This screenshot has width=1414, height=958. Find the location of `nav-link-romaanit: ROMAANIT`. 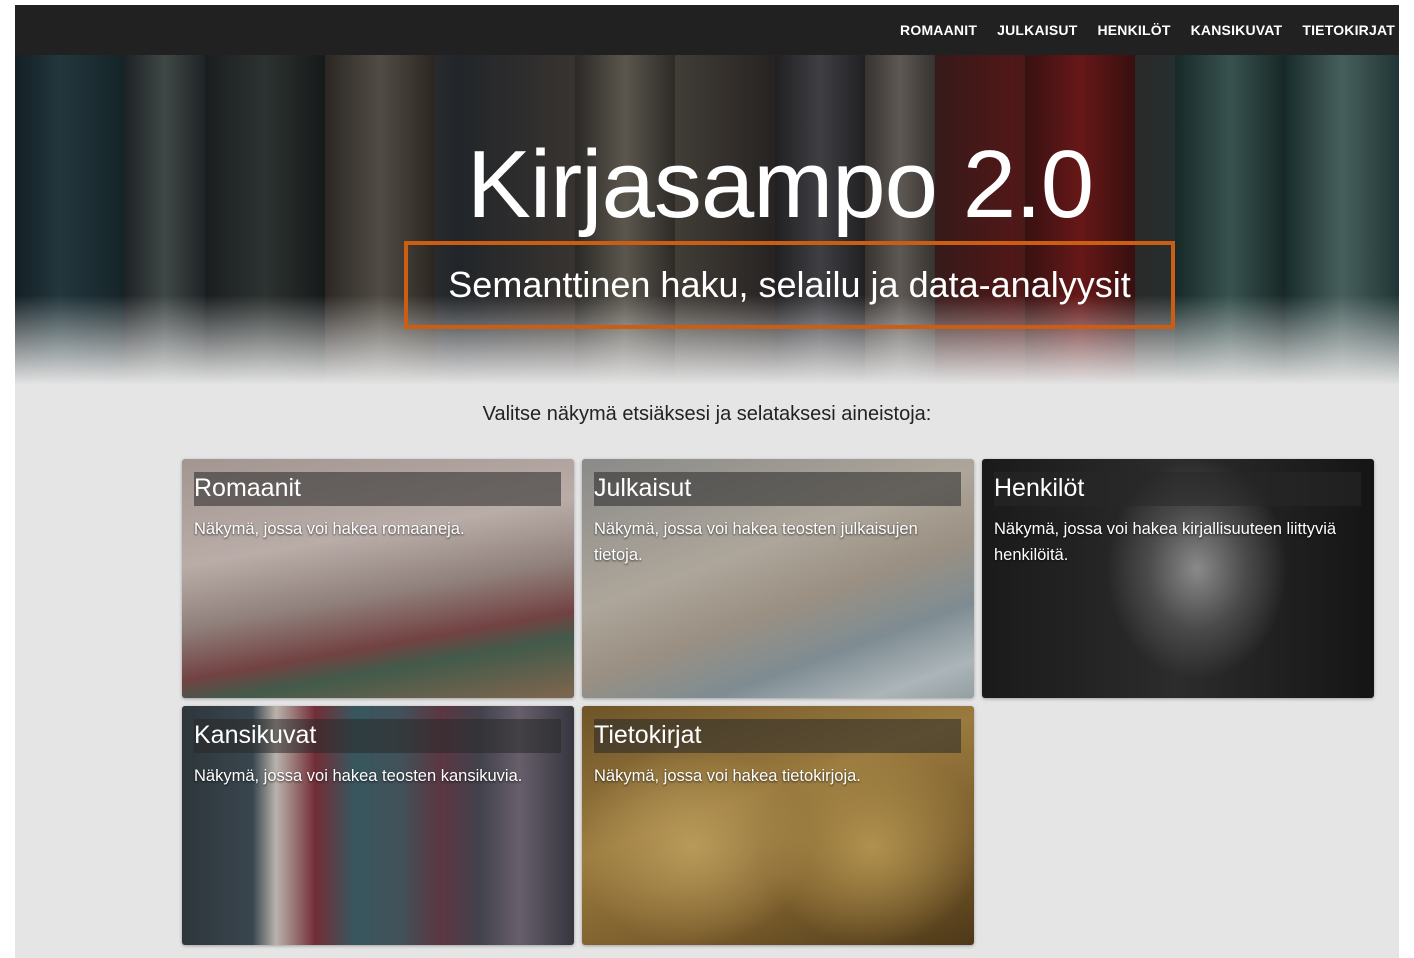

nav-link-romaanit: ROMAANIT is located at coordinates (938, 30).